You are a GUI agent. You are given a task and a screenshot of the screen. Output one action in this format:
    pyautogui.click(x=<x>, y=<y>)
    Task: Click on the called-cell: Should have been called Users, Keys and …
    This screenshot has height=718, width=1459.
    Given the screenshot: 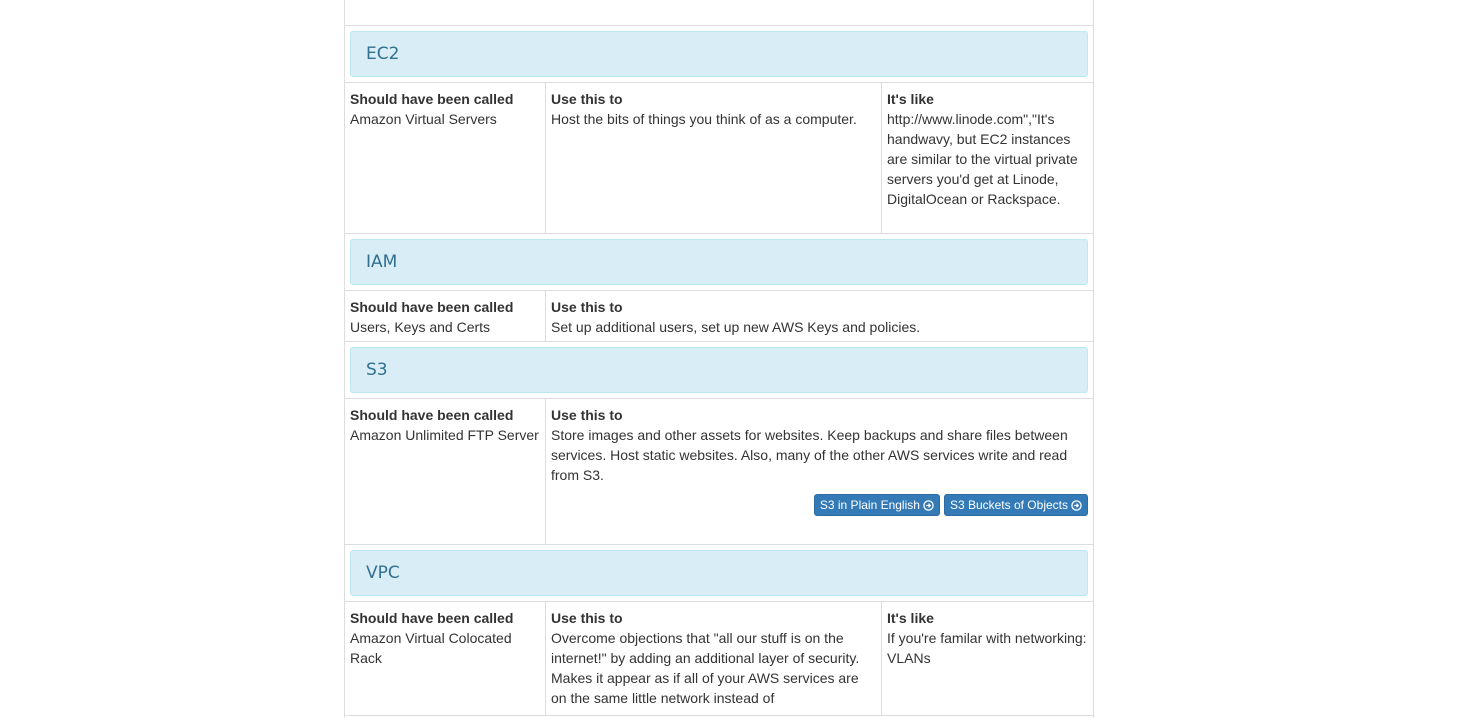 What is the action you would take?
    pyautogui.click(x=445, y=316)
    